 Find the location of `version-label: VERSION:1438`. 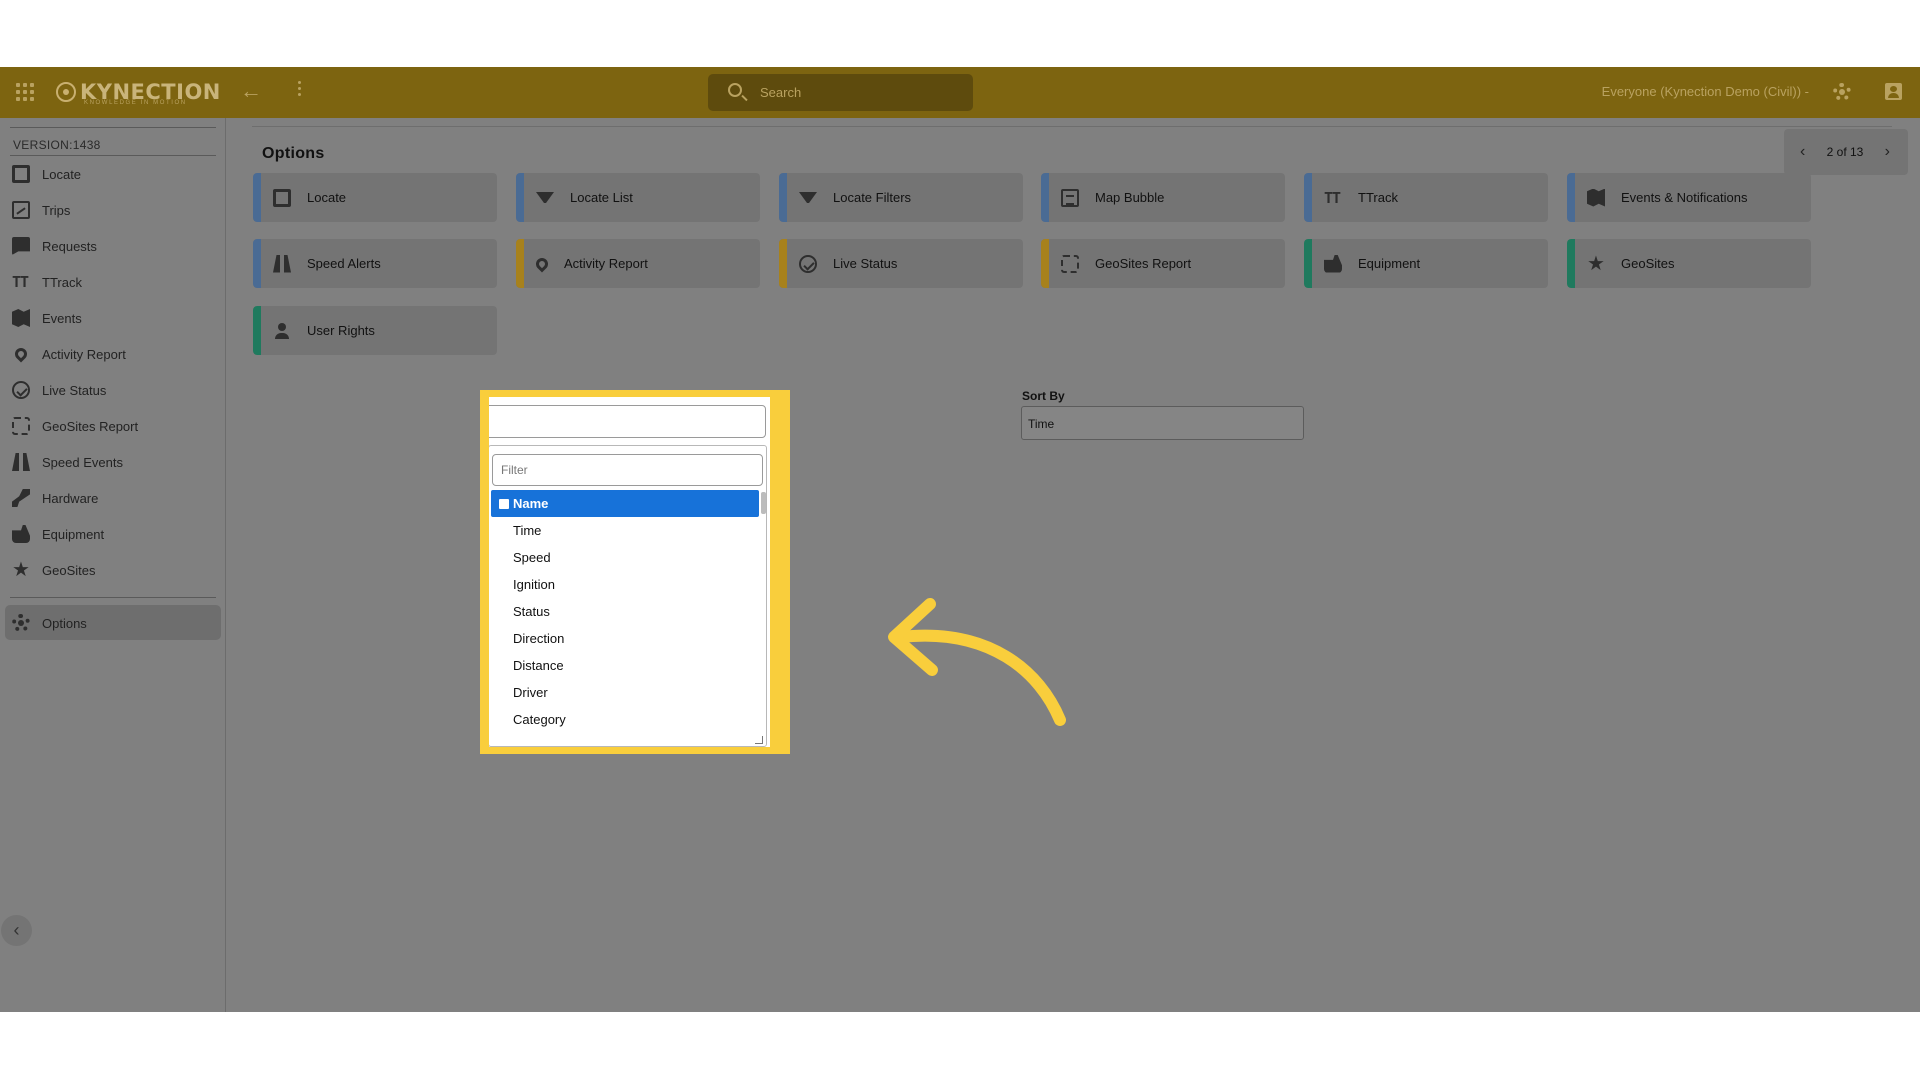

version-label: VERSION:1438 is located at coordinates (57, 145).